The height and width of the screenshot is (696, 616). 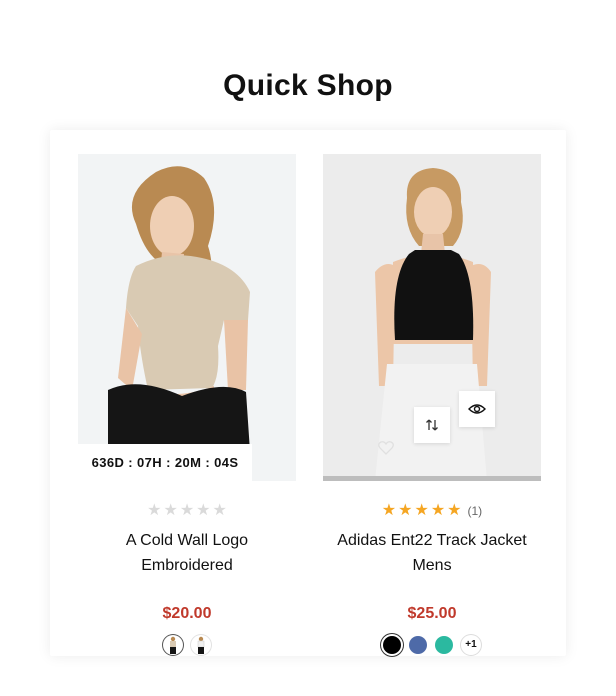 What do you see at coordinates (431, 565) in the screenshot?
I see `product-name-line2: Mens` at bounding box center [431, 565].